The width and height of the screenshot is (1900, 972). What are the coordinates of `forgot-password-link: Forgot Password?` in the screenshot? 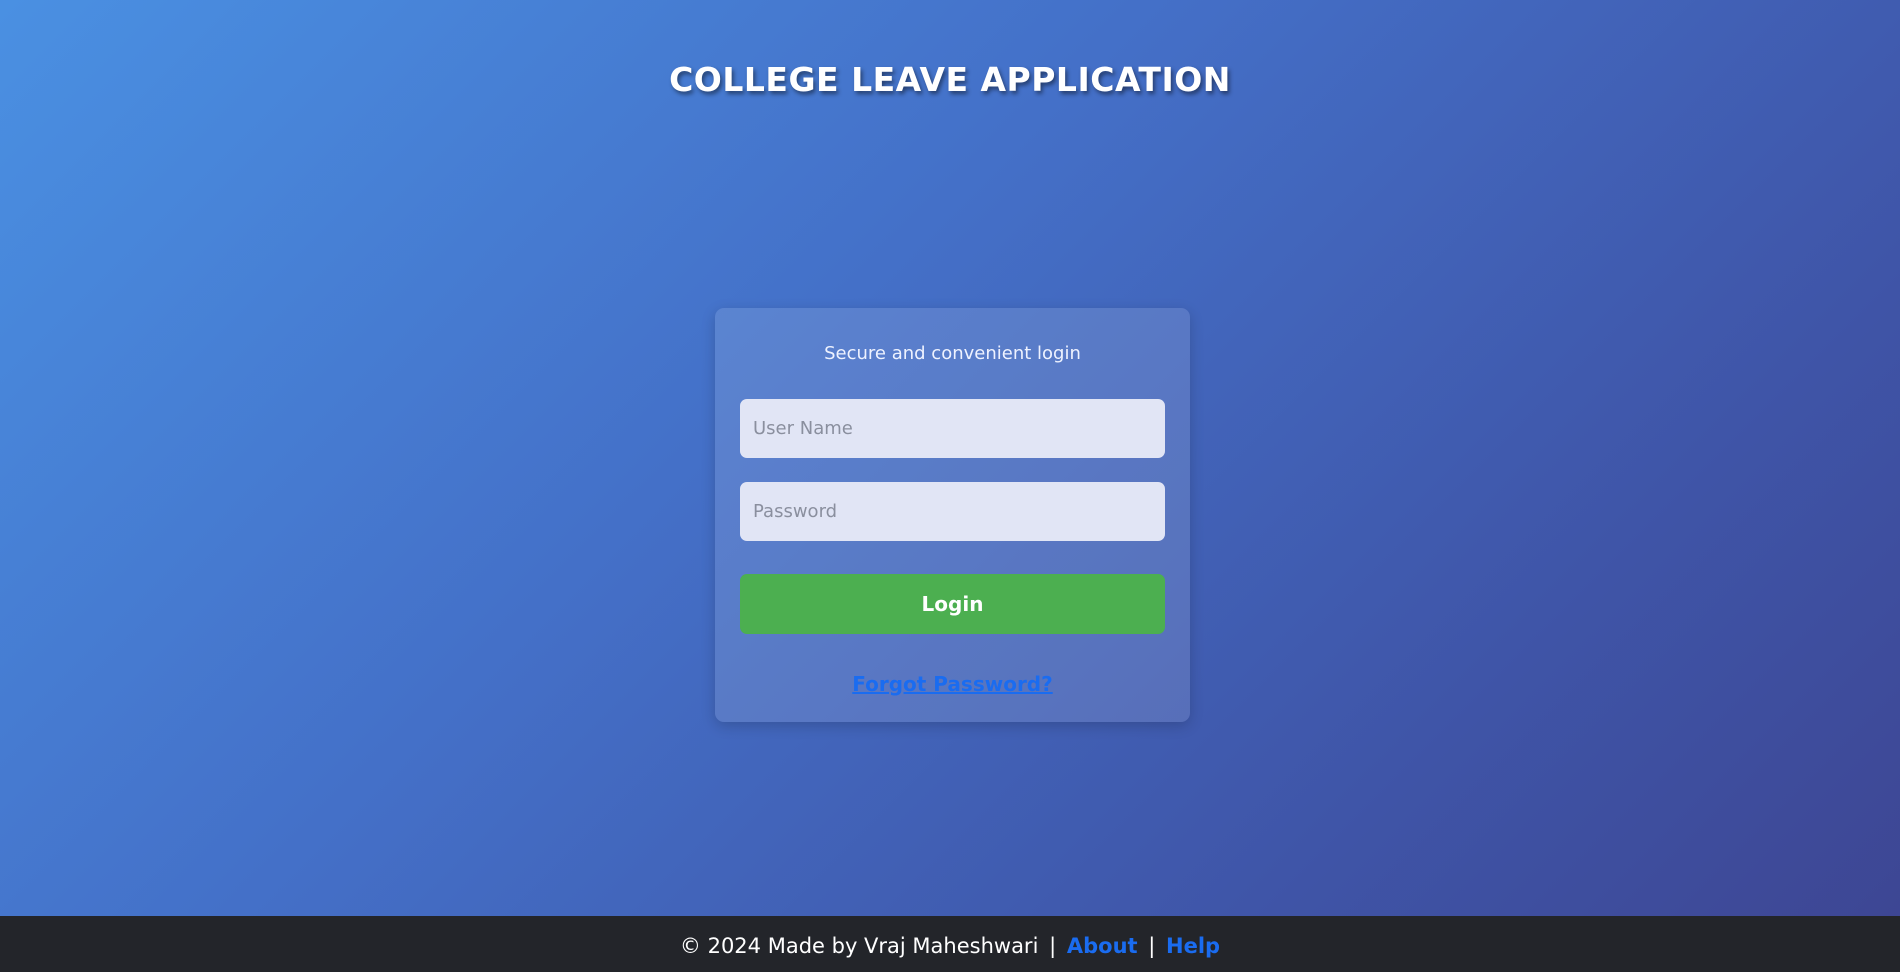 It's located at (952, 684).